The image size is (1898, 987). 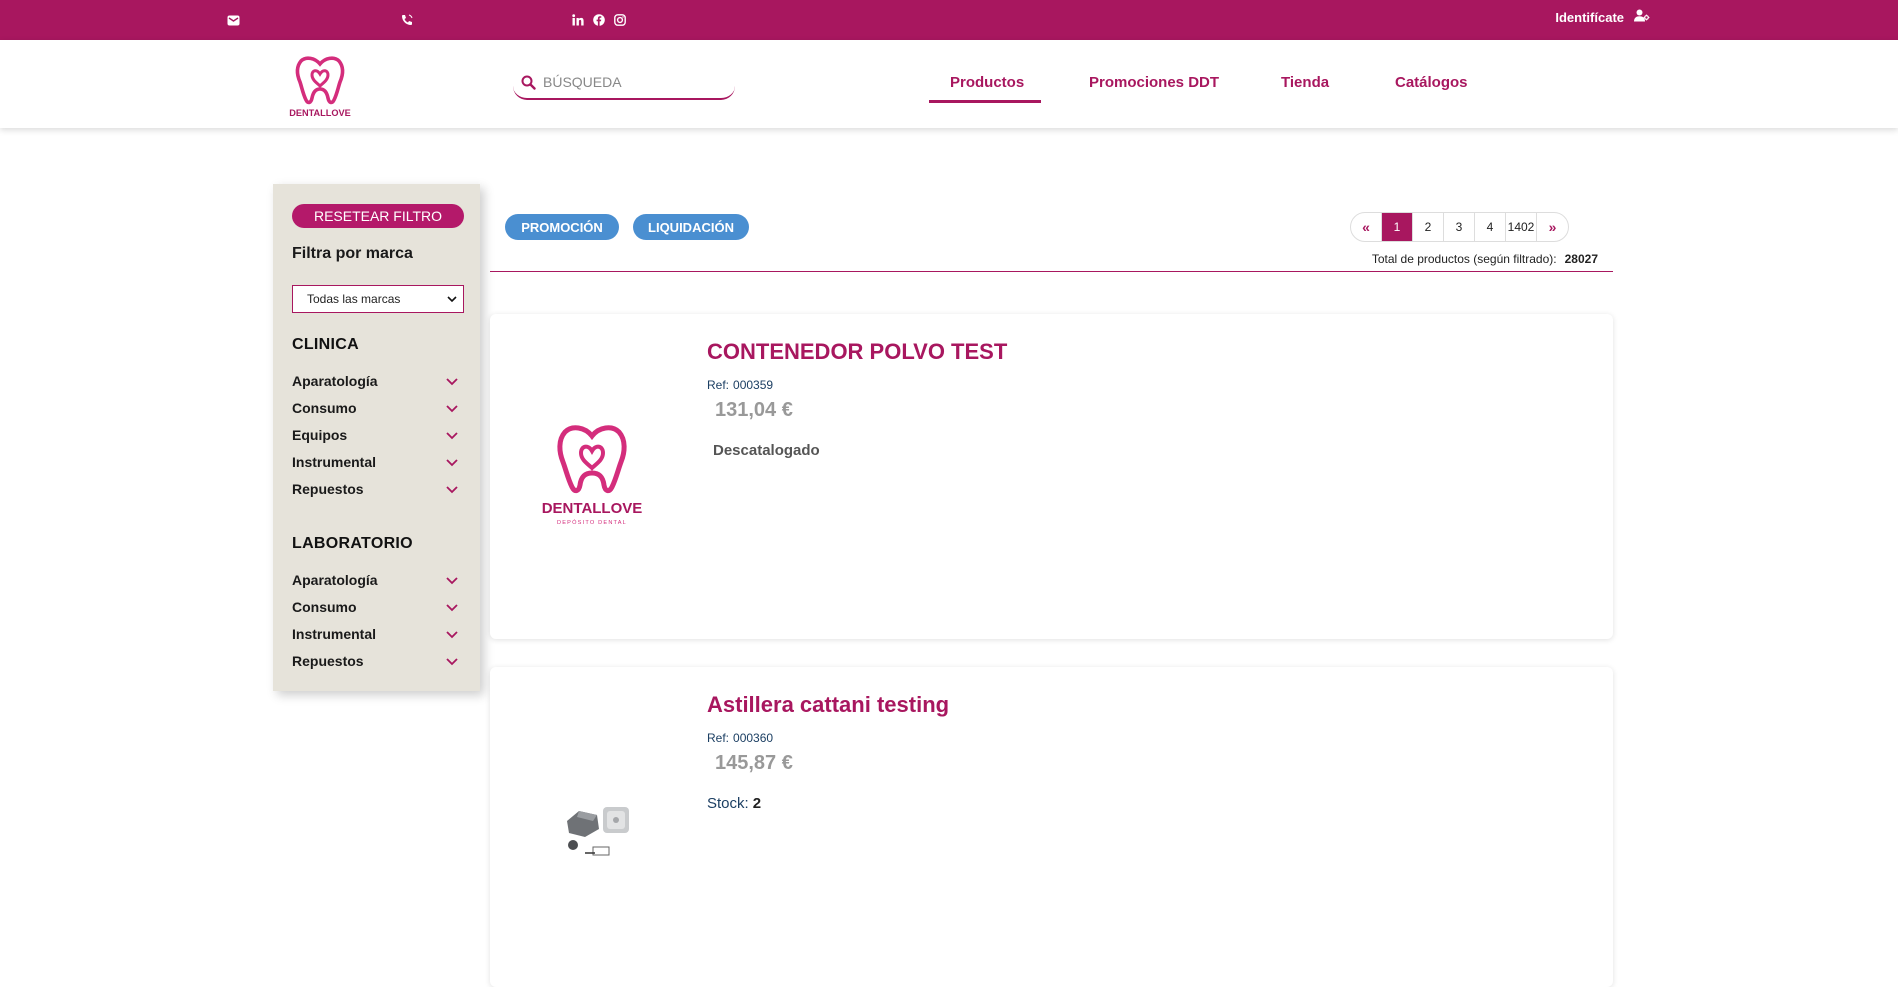 I want to click on category-group-clinica: CLINICA, so click(x=325, y=344).